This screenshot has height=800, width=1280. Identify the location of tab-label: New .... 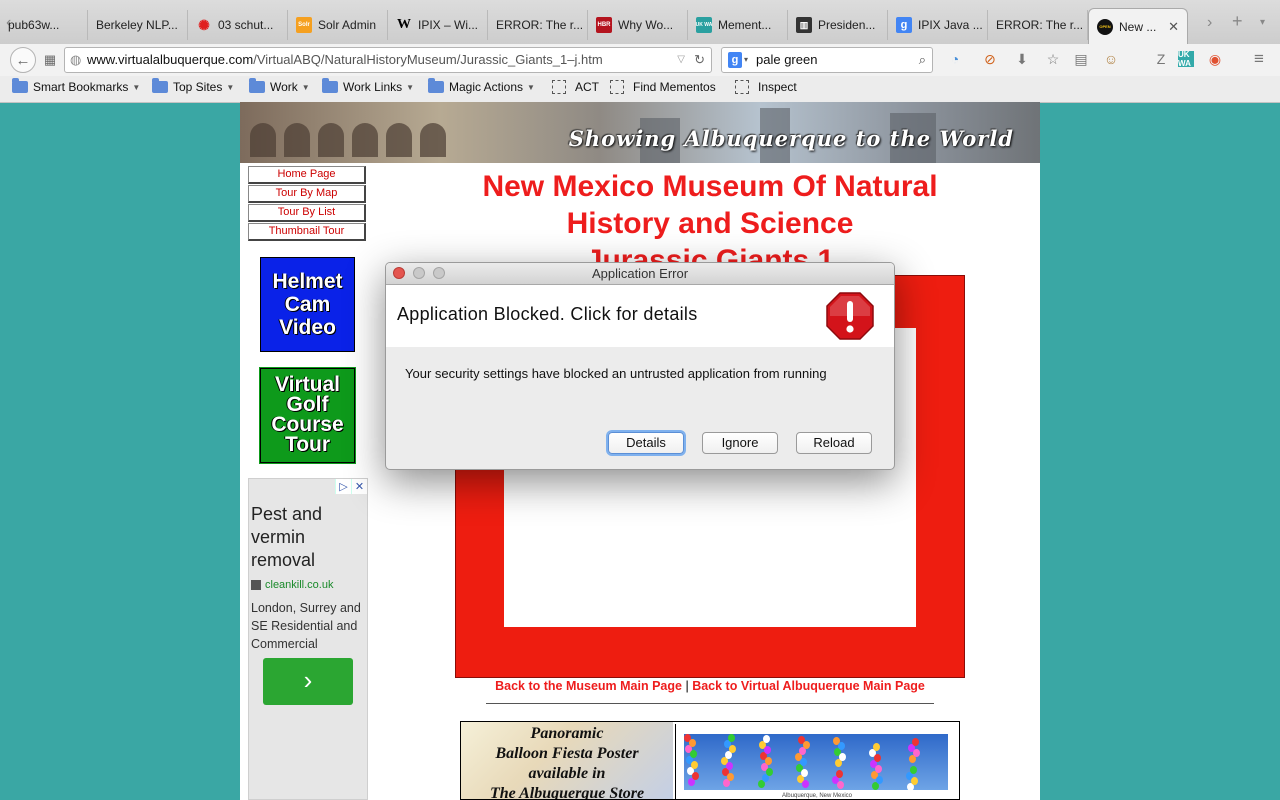
(1138, 26).